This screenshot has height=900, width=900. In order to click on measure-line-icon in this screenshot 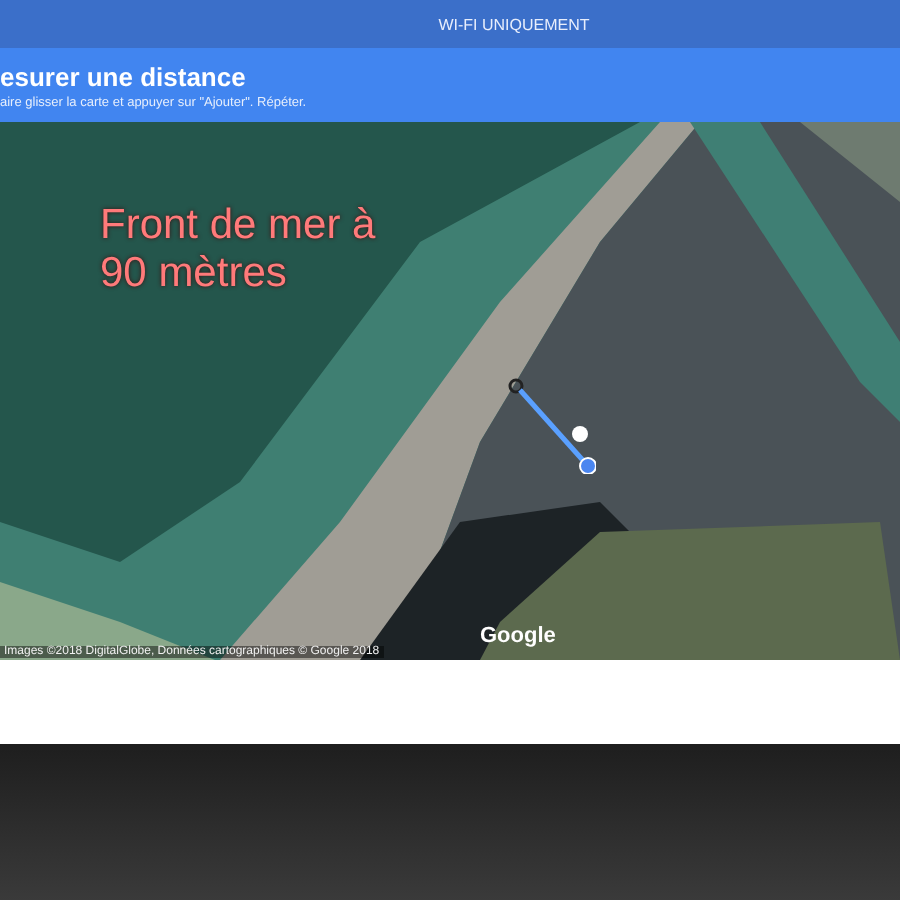, I will do `click(552, 426)`.